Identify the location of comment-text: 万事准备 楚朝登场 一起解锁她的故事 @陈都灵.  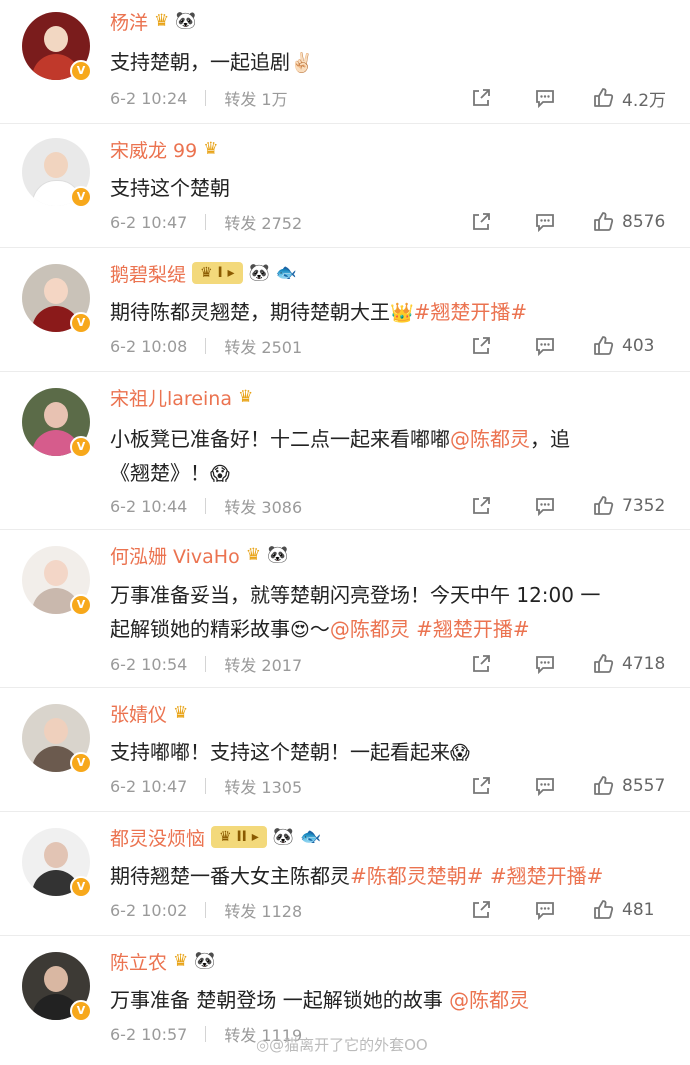
(320, 1000).